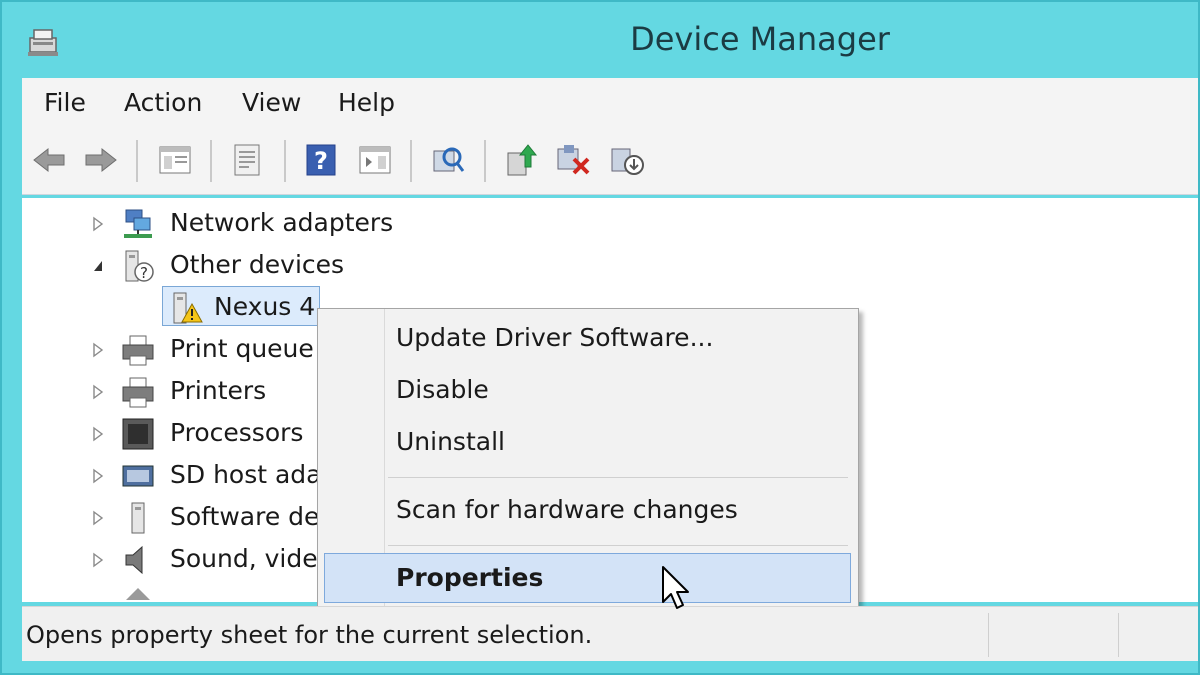 The image size is (1200, 675). Describe the element at coordinates (257, 264) in the screenshot. I see `tree-node-label: Other devices` at that location.